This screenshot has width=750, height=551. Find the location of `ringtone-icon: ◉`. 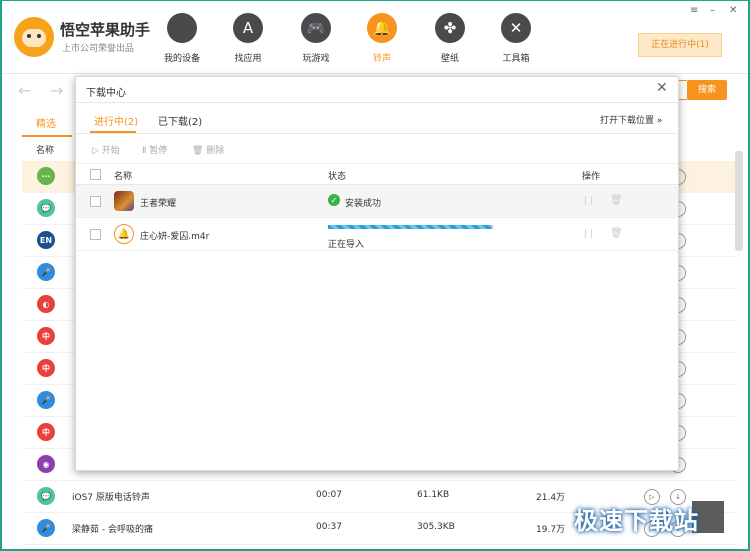

ringtone-icon: ◉ is located at coordinates (46, 464).